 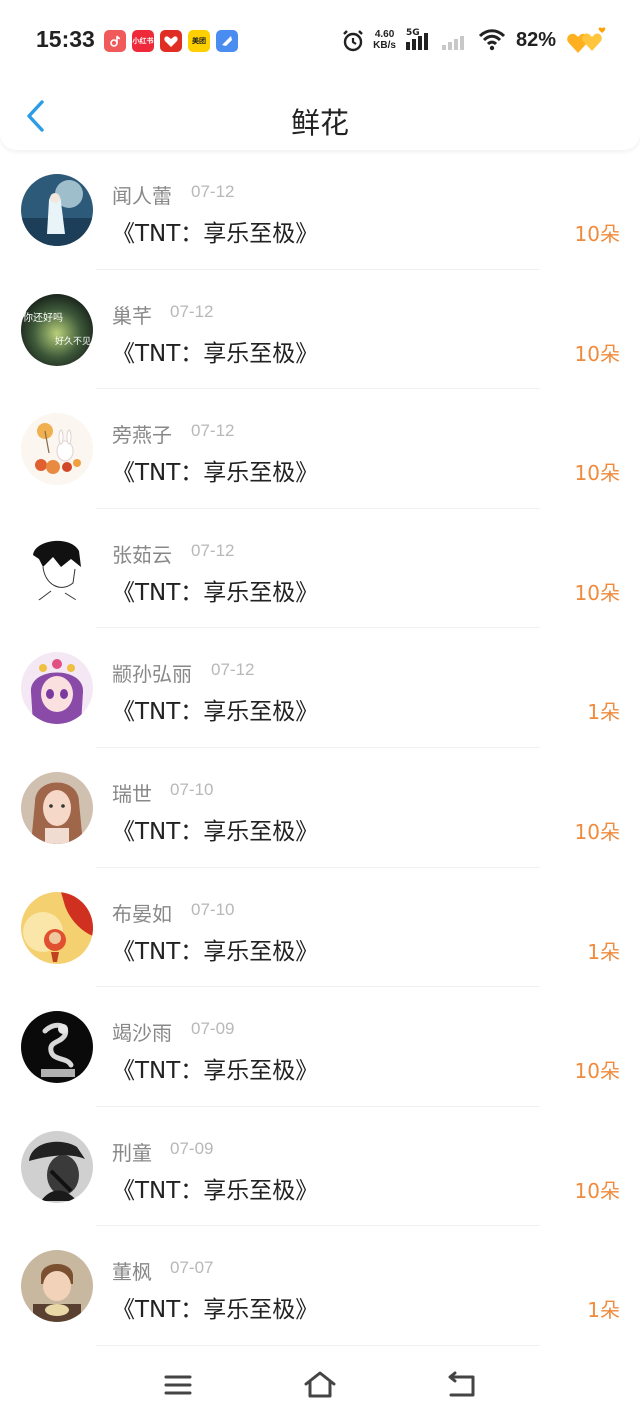 I want to click on item-name: 张茹云, so click(x=142, y=554).